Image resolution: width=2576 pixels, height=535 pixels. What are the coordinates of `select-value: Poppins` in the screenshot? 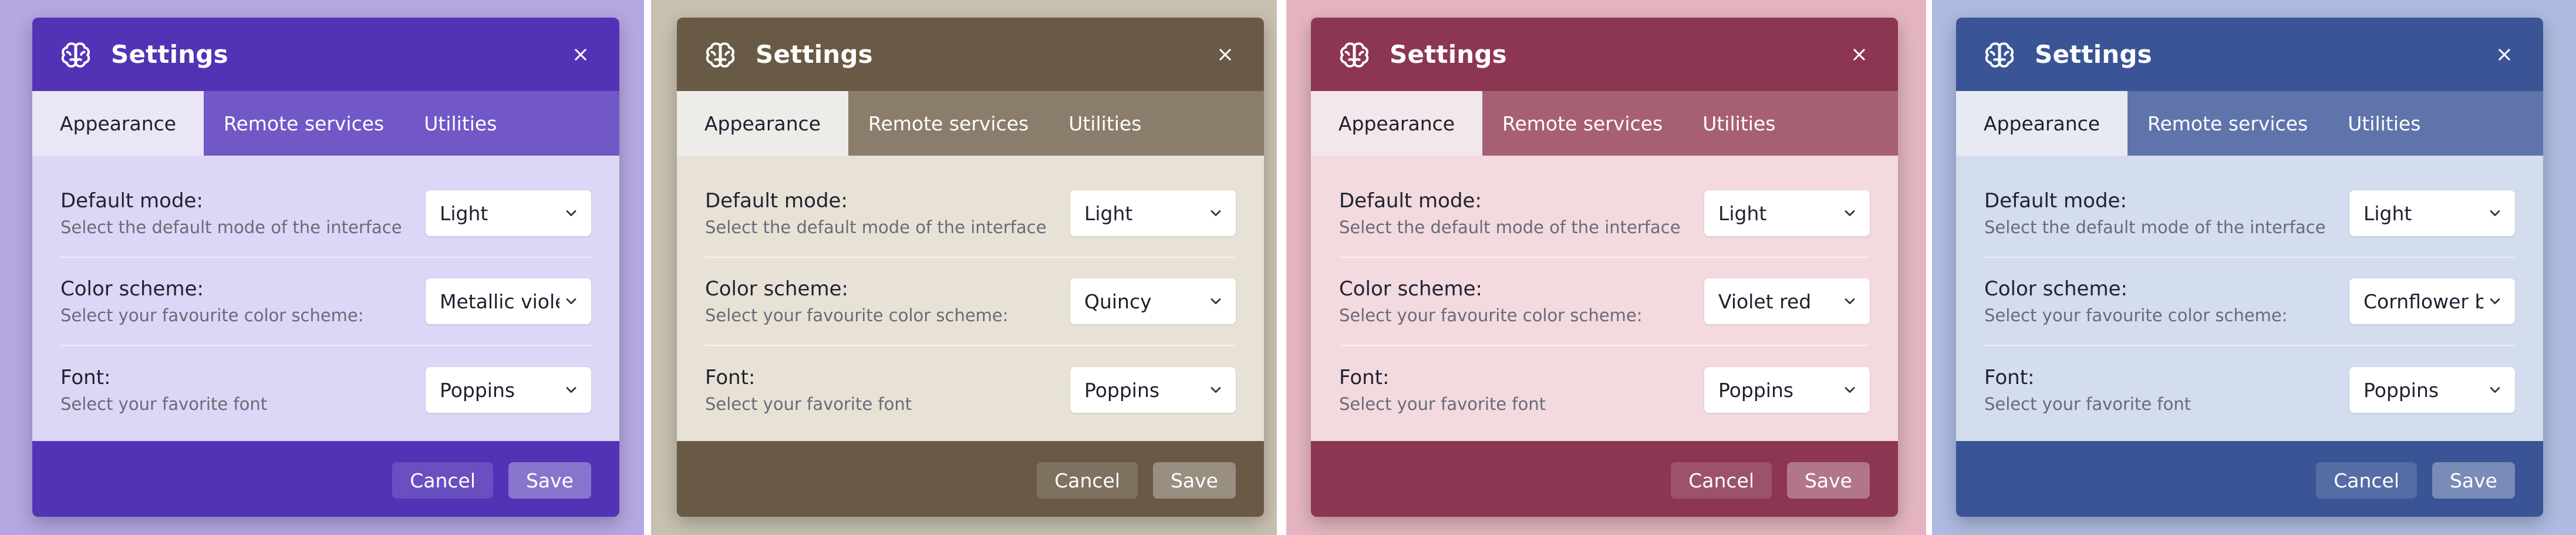 It's located at (477, 390).